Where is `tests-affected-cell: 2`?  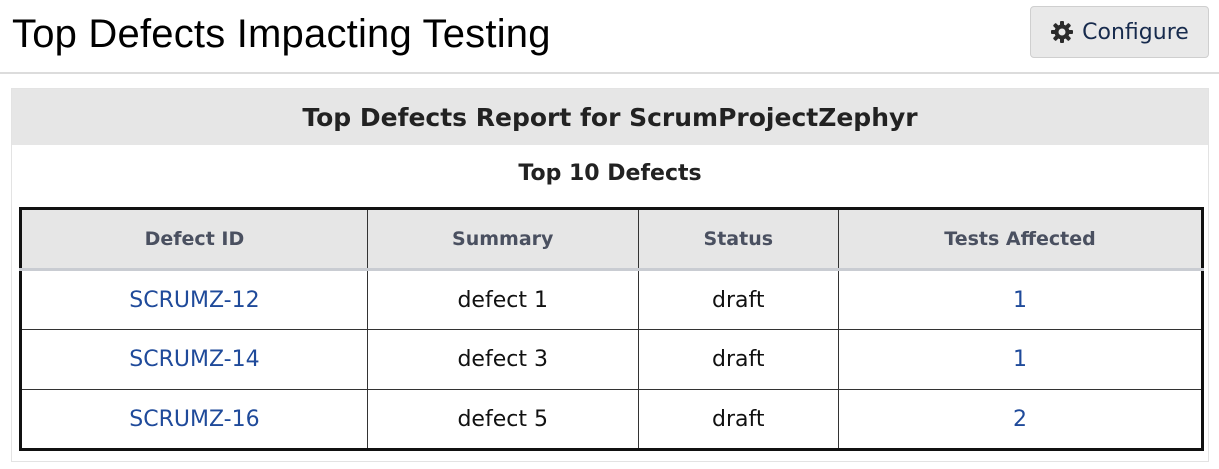
tests-affected-cell: 2 is located at coordinates (1020, 419).